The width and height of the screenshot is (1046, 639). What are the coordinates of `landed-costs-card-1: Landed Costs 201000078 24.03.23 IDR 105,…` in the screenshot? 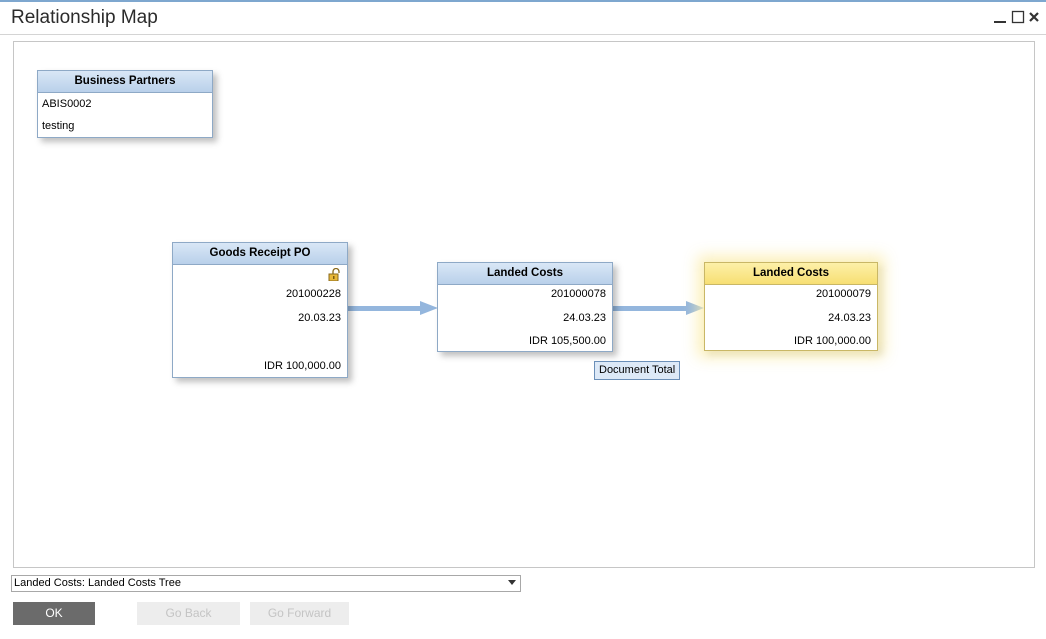 It's located at (525, 307).